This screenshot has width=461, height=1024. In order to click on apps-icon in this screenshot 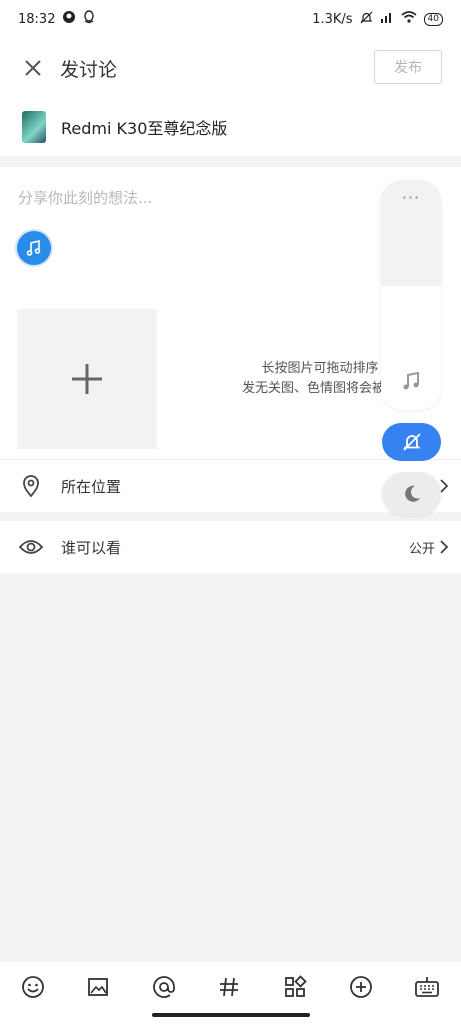, I will do `click(296, 986)`.